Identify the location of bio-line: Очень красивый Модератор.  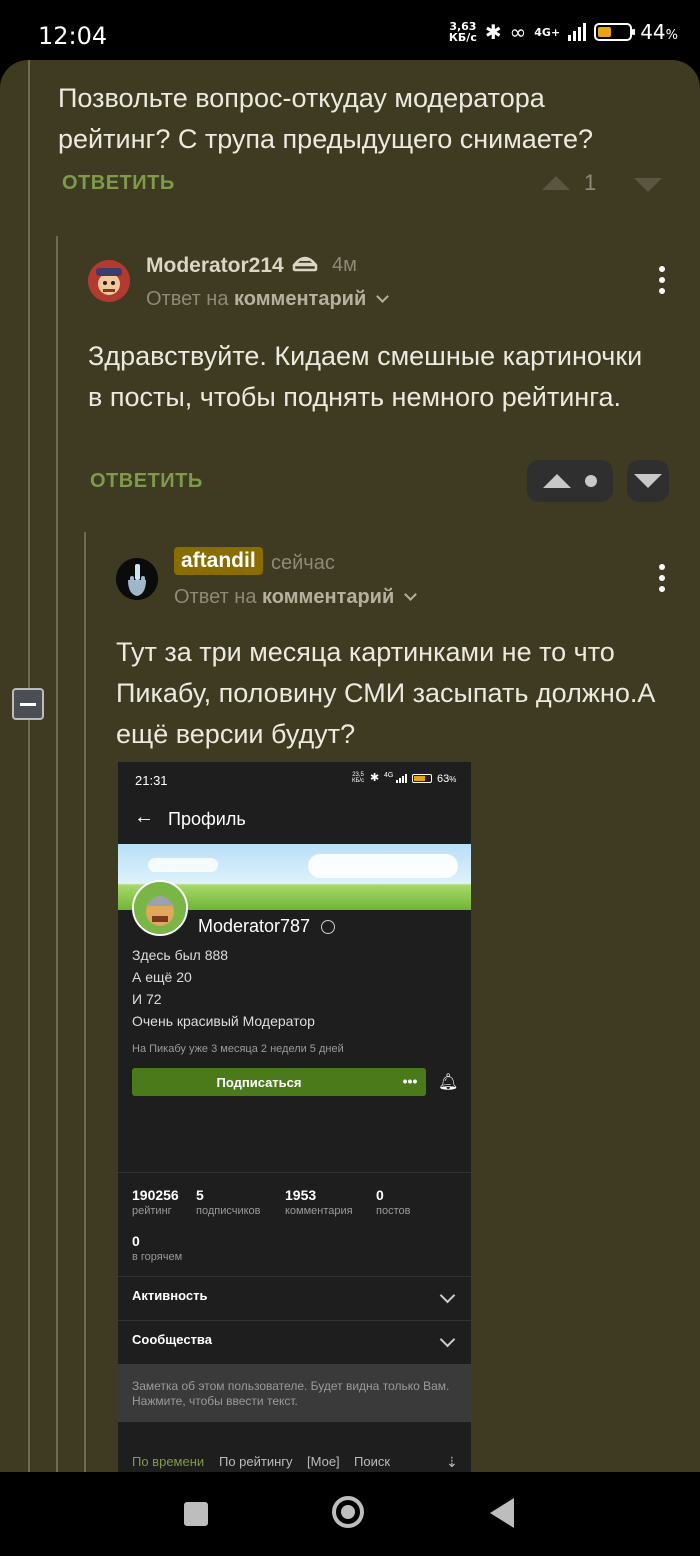
(223, 1021).